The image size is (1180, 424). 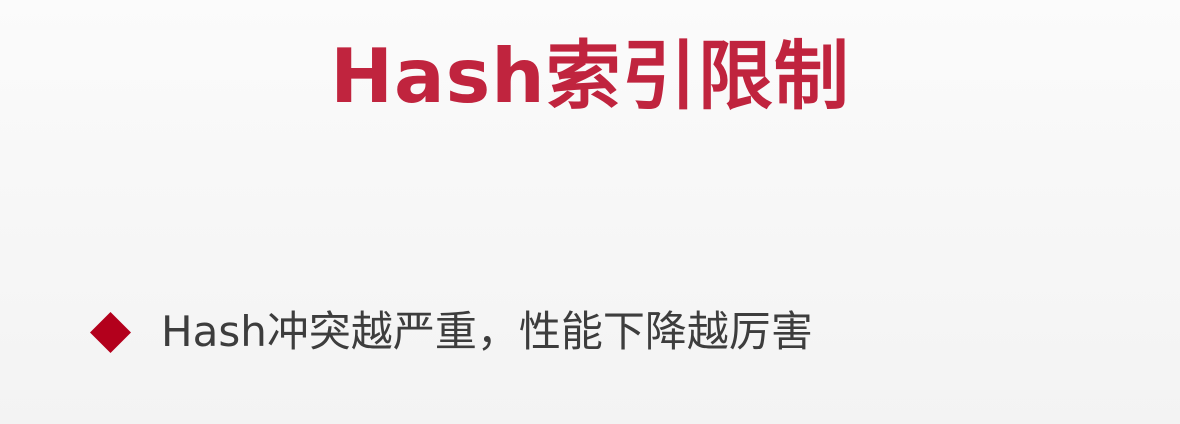 I want to click on diamond-icon, so click(x=110, y=332).